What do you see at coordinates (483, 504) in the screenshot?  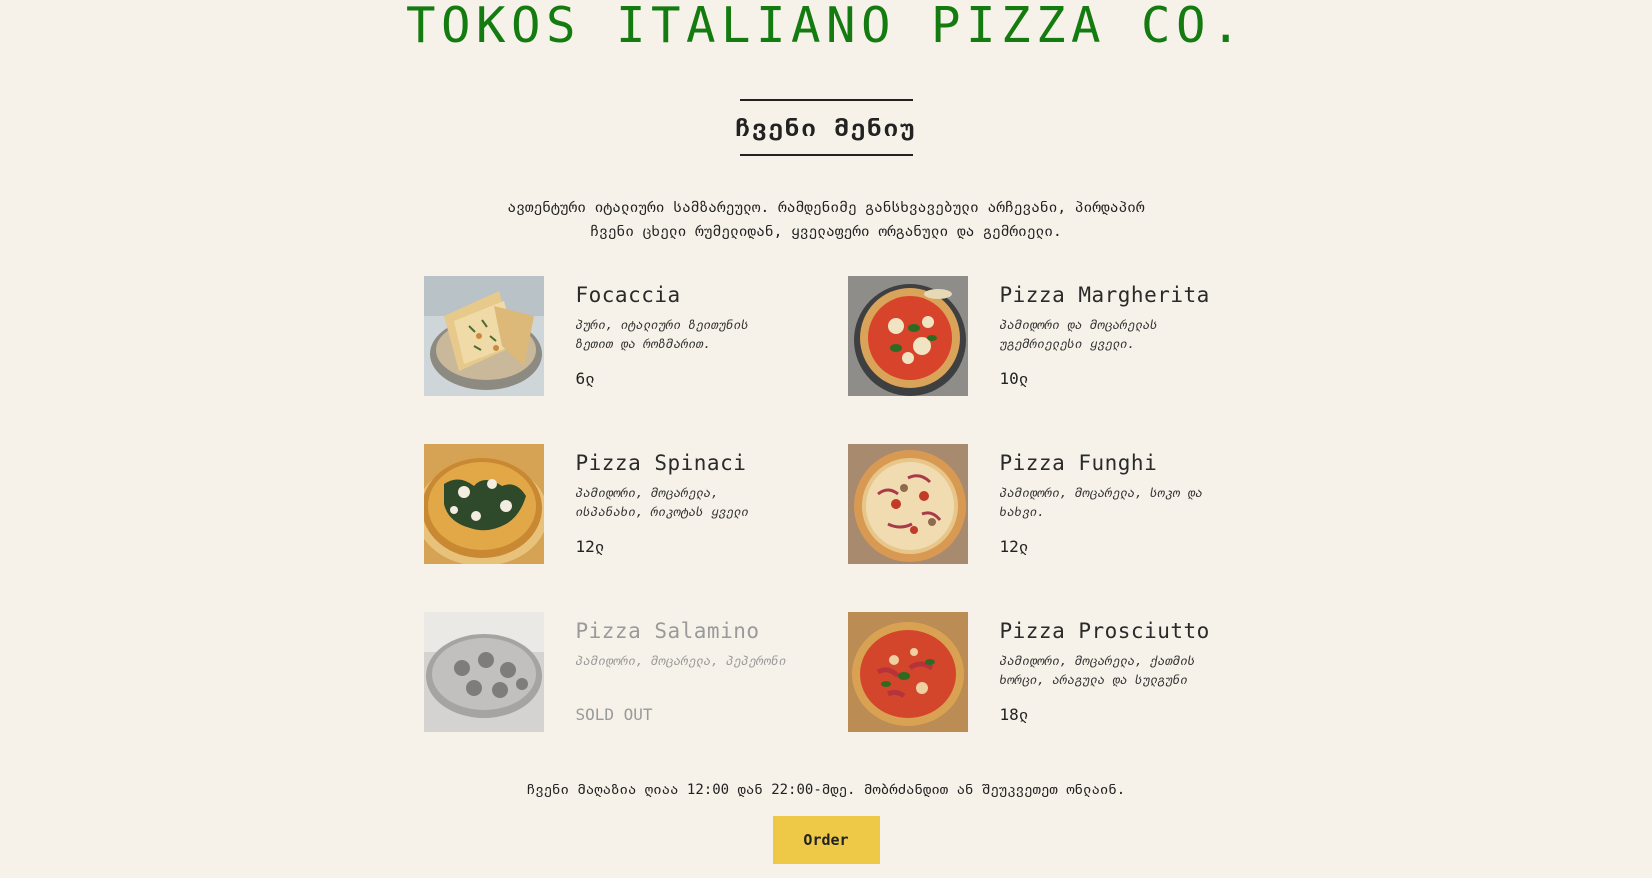 I see `spinaci-photo` at bounding box center [483, 504].